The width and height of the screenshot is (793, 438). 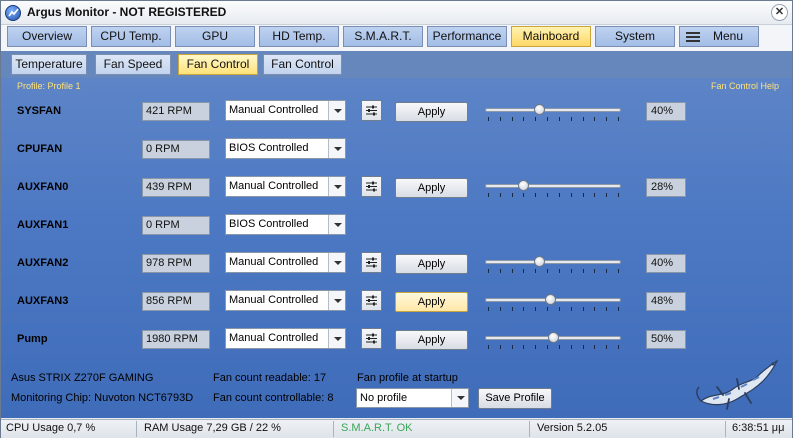 What do you see at coordinates (572, 428) in the screenshot?
I see `app-version: Version 5.2.05` at bounding box center [572, 428].